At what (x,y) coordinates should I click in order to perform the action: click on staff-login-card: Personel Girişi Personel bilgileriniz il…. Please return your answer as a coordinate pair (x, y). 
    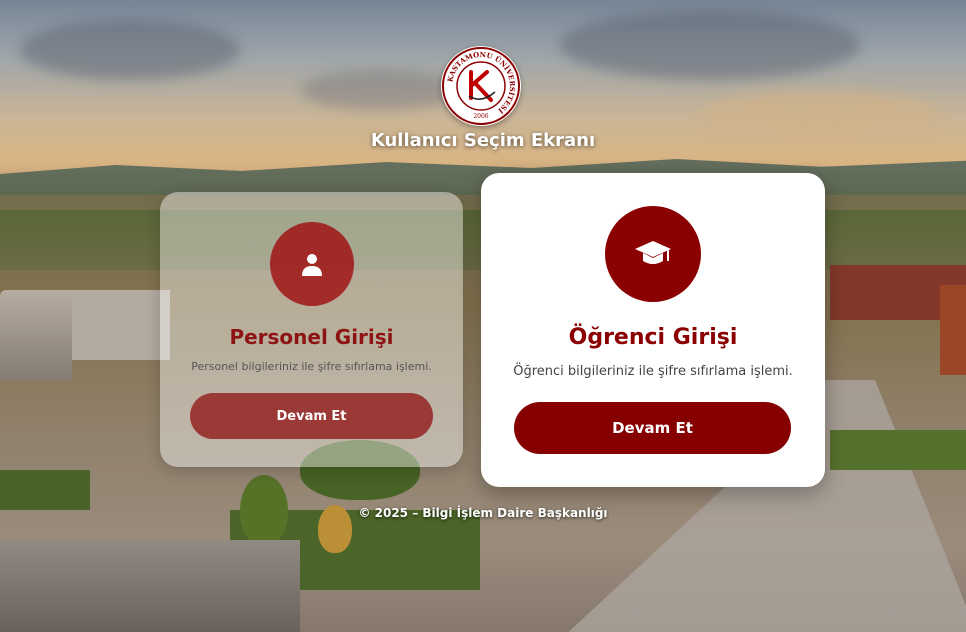
    Looking at the image, I should click on (311, 329).